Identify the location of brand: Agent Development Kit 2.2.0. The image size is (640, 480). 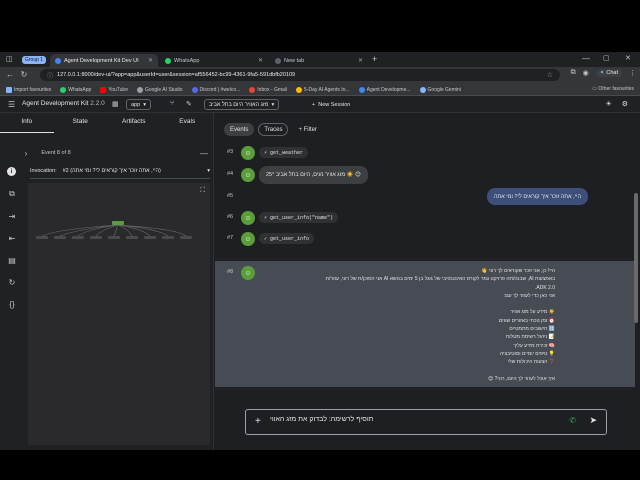
(63, 103).